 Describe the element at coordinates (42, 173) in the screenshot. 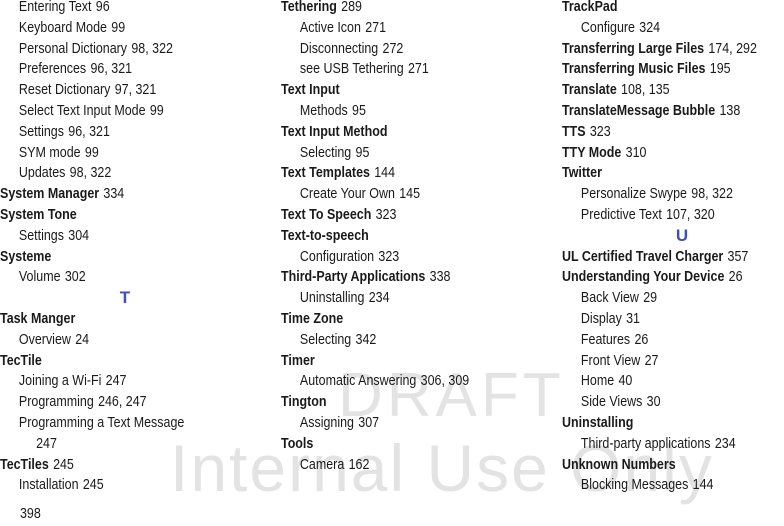

I see `index-term: Updates` at that location.